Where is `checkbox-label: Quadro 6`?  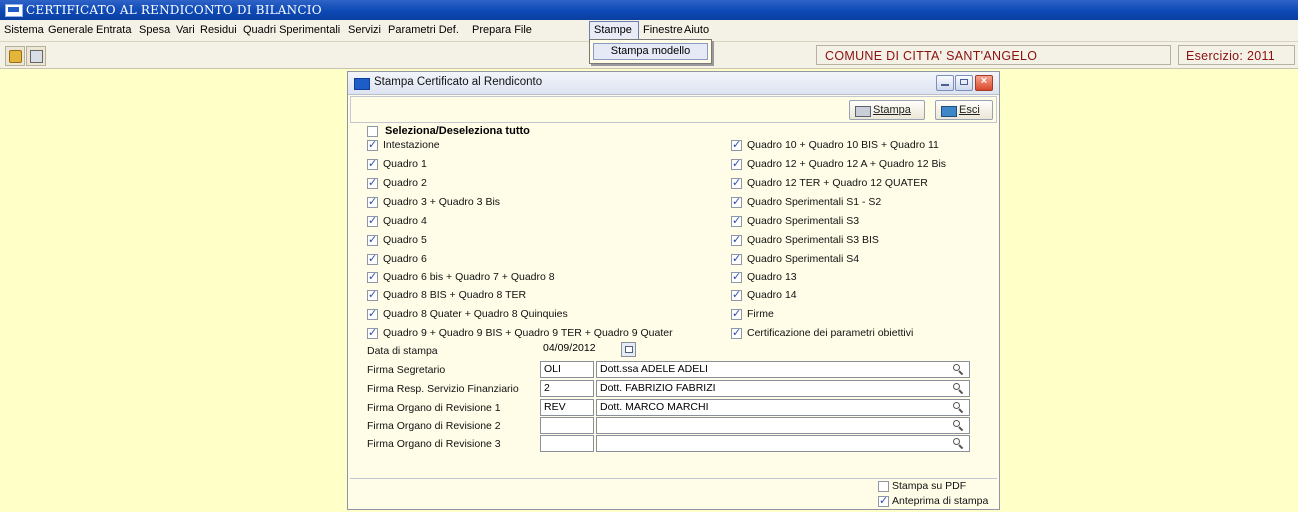
checkbox-label: Quadro 6 is located at coordinates (405, 259).